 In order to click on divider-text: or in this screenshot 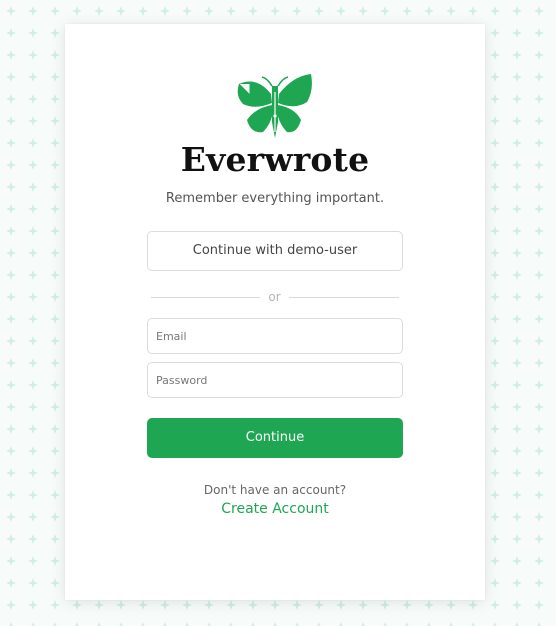, I will do `click(274, 297)`.